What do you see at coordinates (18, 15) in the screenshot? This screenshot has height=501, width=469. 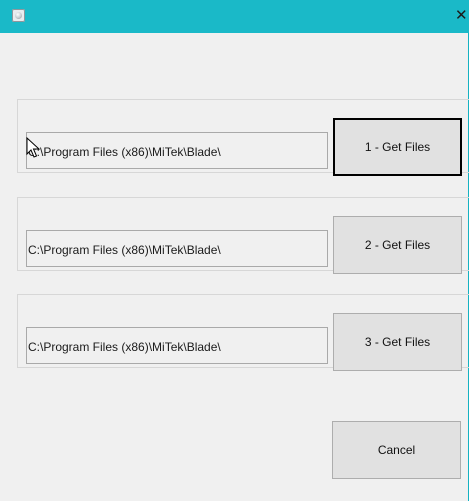 I see `app-icon` at bounding box center [18, 15].